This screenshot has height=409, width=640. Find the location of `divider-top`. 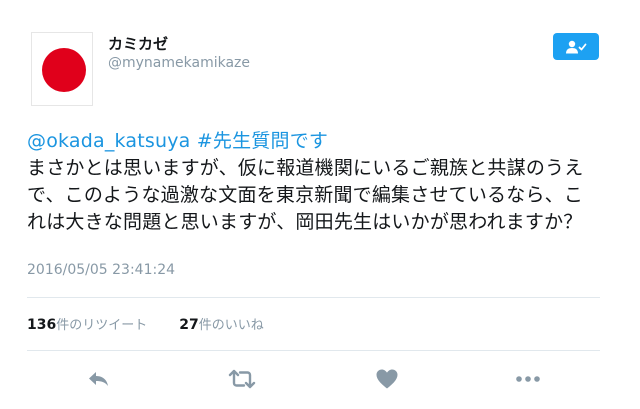

divider-top is located at coordinates (313, 297).